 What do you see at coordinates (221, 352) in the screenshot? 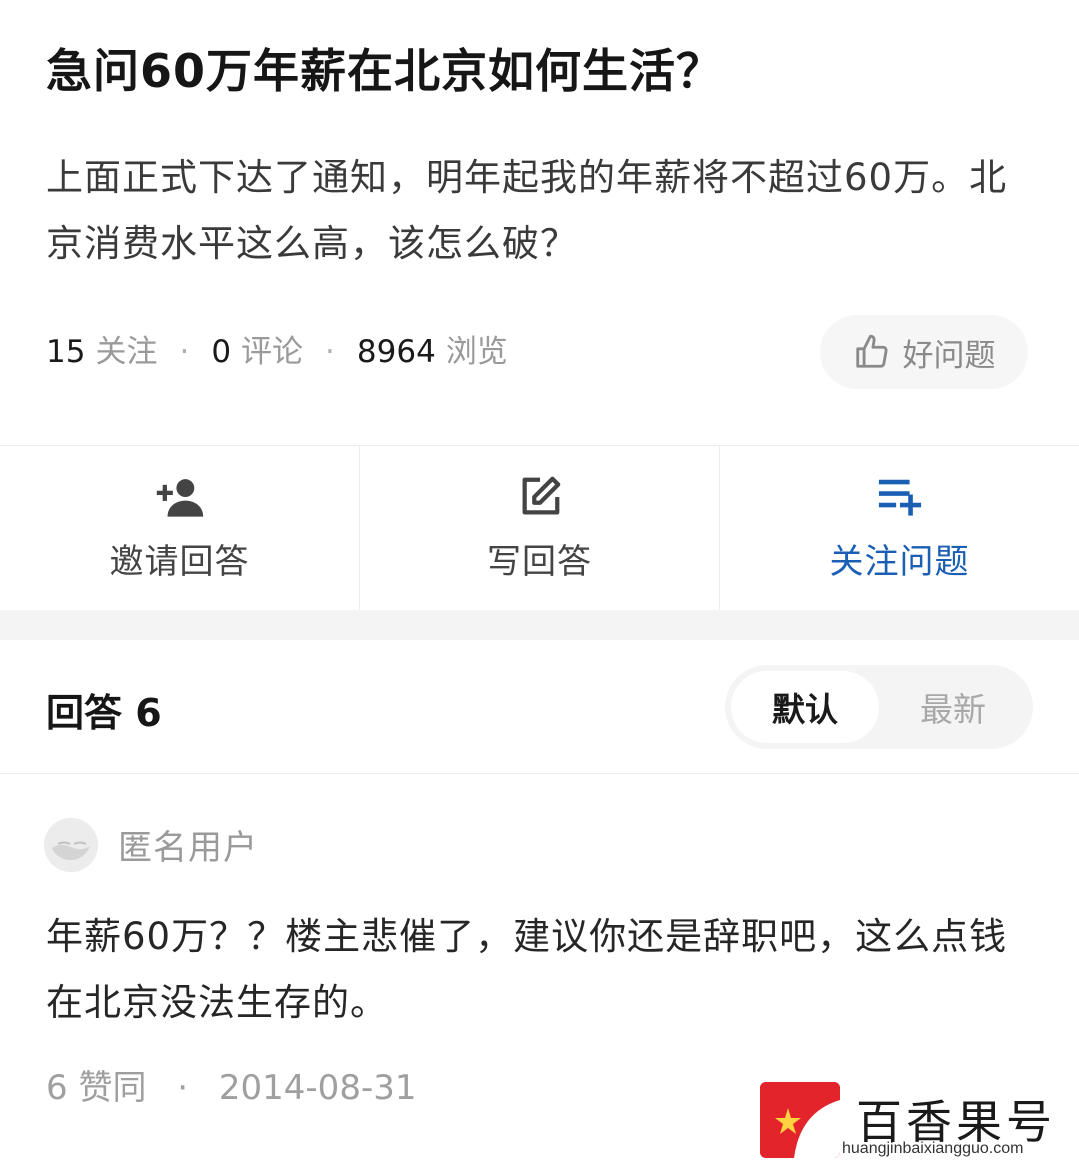
I see `comments-count: 0` at bounding box center [221, 352].